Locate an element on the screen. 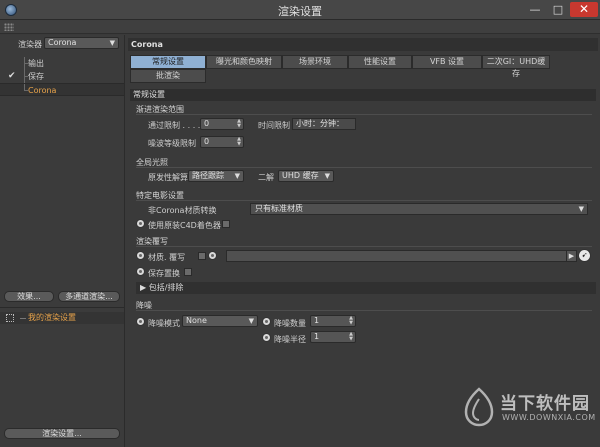 The width and height of the screenshot is (600, 447). settings-tree: 输出 ✔ 保存 Corona is located at coordinates (62, 76).